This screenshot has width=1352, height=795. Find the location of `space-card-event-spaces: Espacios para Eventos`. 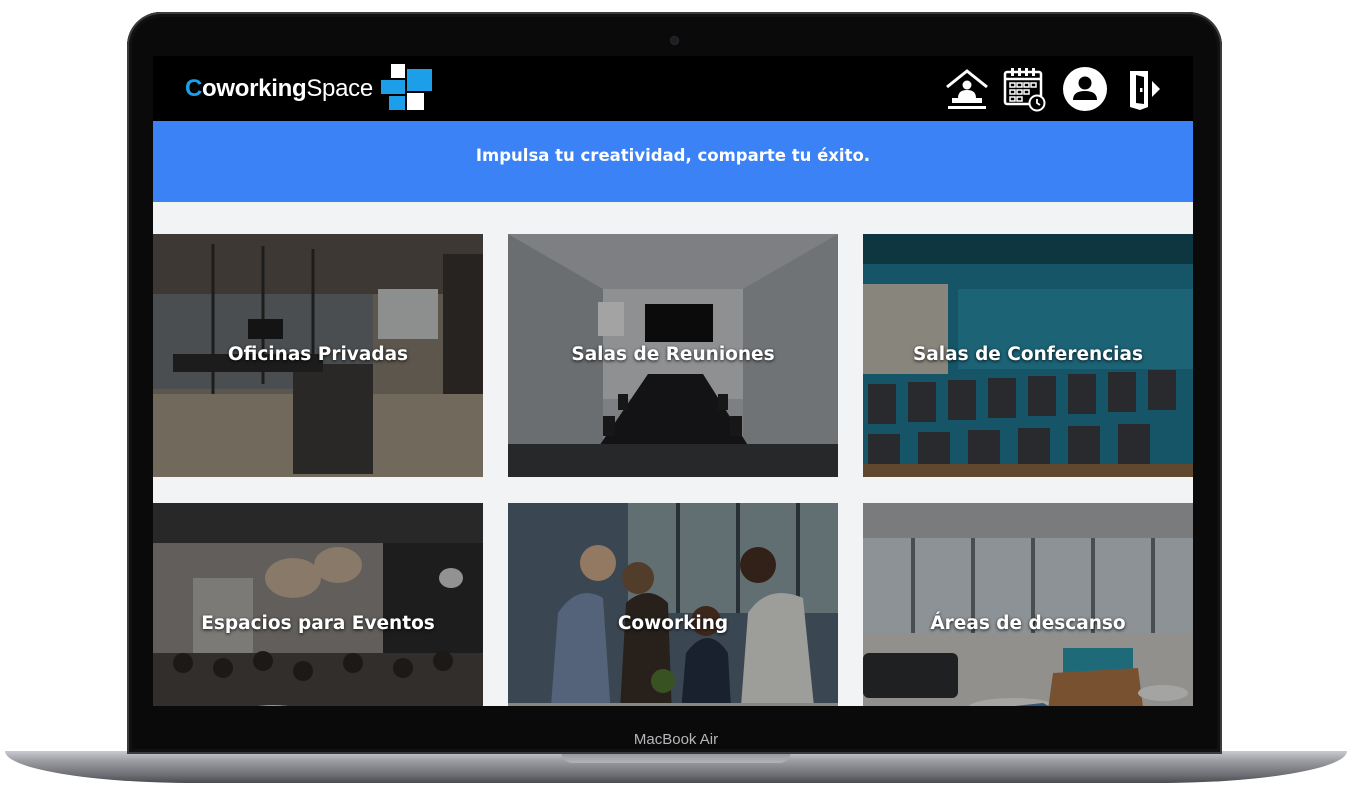

space-card-event-spaces: Espacios para Eventos is located at coordinates (318, 604).